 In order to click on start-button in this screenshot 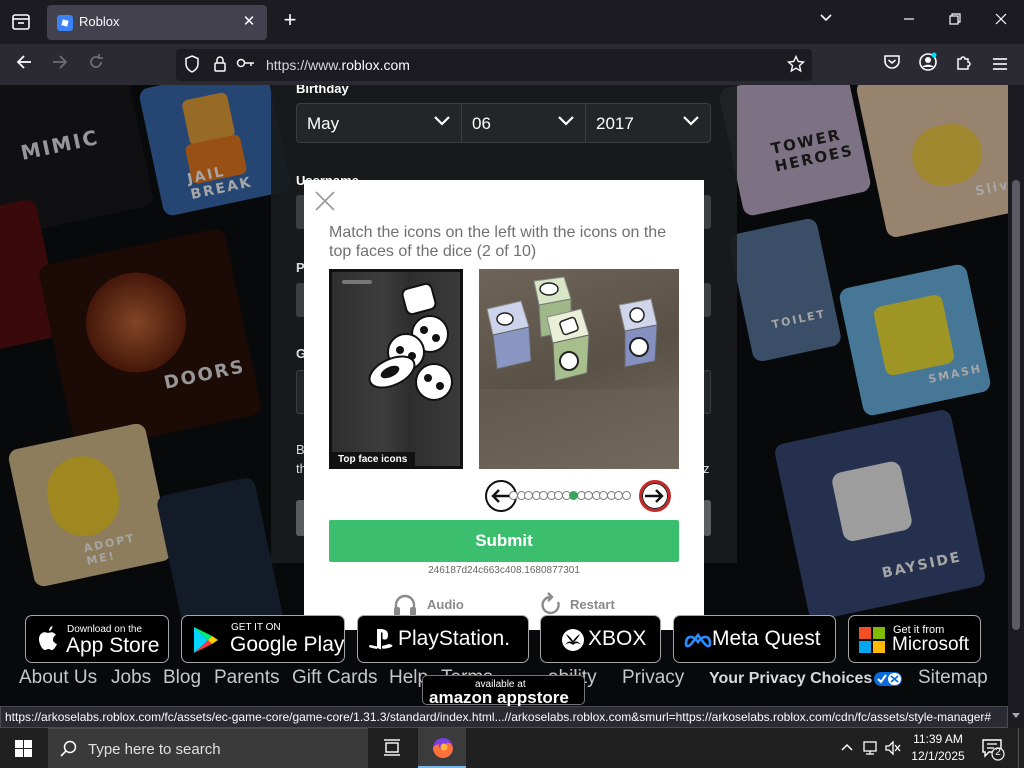, I will do `click(24, 748)`.